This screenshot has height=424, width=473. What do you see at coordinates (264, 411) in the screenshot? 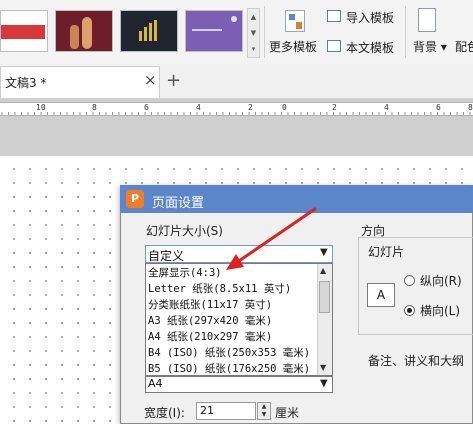
I see `width-stepper: ▲ ▼` at bounding box center [264, 411].